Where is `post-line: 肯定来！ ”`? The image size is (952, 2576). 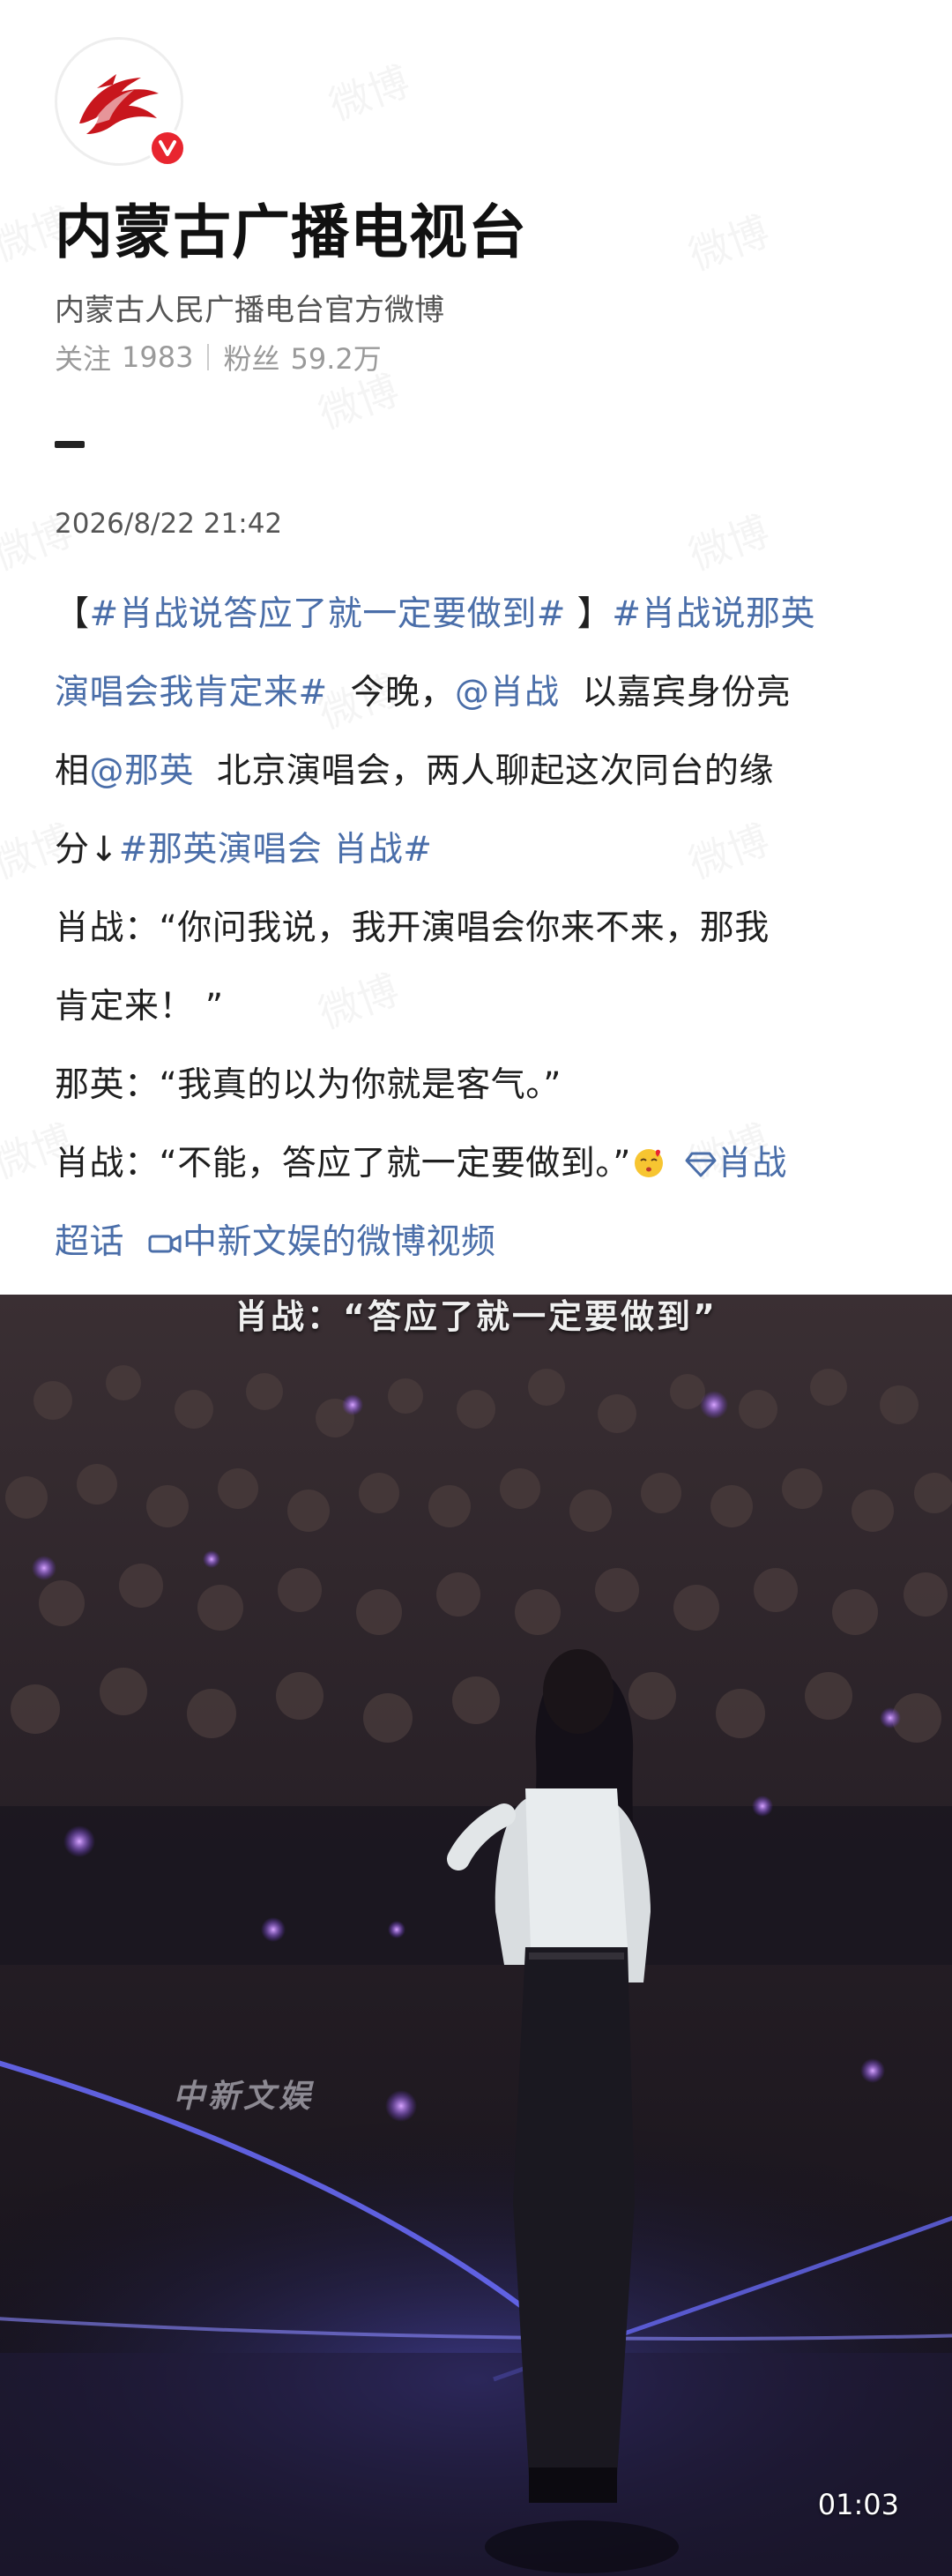 post-line: 肯定来！ ” is located at coordinates (478, 1006).